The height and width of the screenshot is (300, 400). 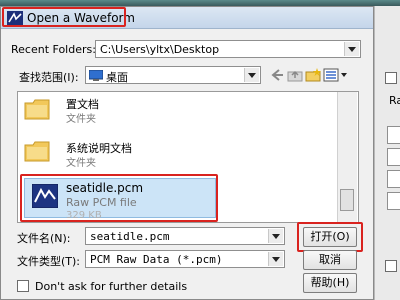 What do you see at coordinates (49, 261) in the screenshot?
I see `file-type-label: 文件类型(T):` at bounding box center [49, 261].